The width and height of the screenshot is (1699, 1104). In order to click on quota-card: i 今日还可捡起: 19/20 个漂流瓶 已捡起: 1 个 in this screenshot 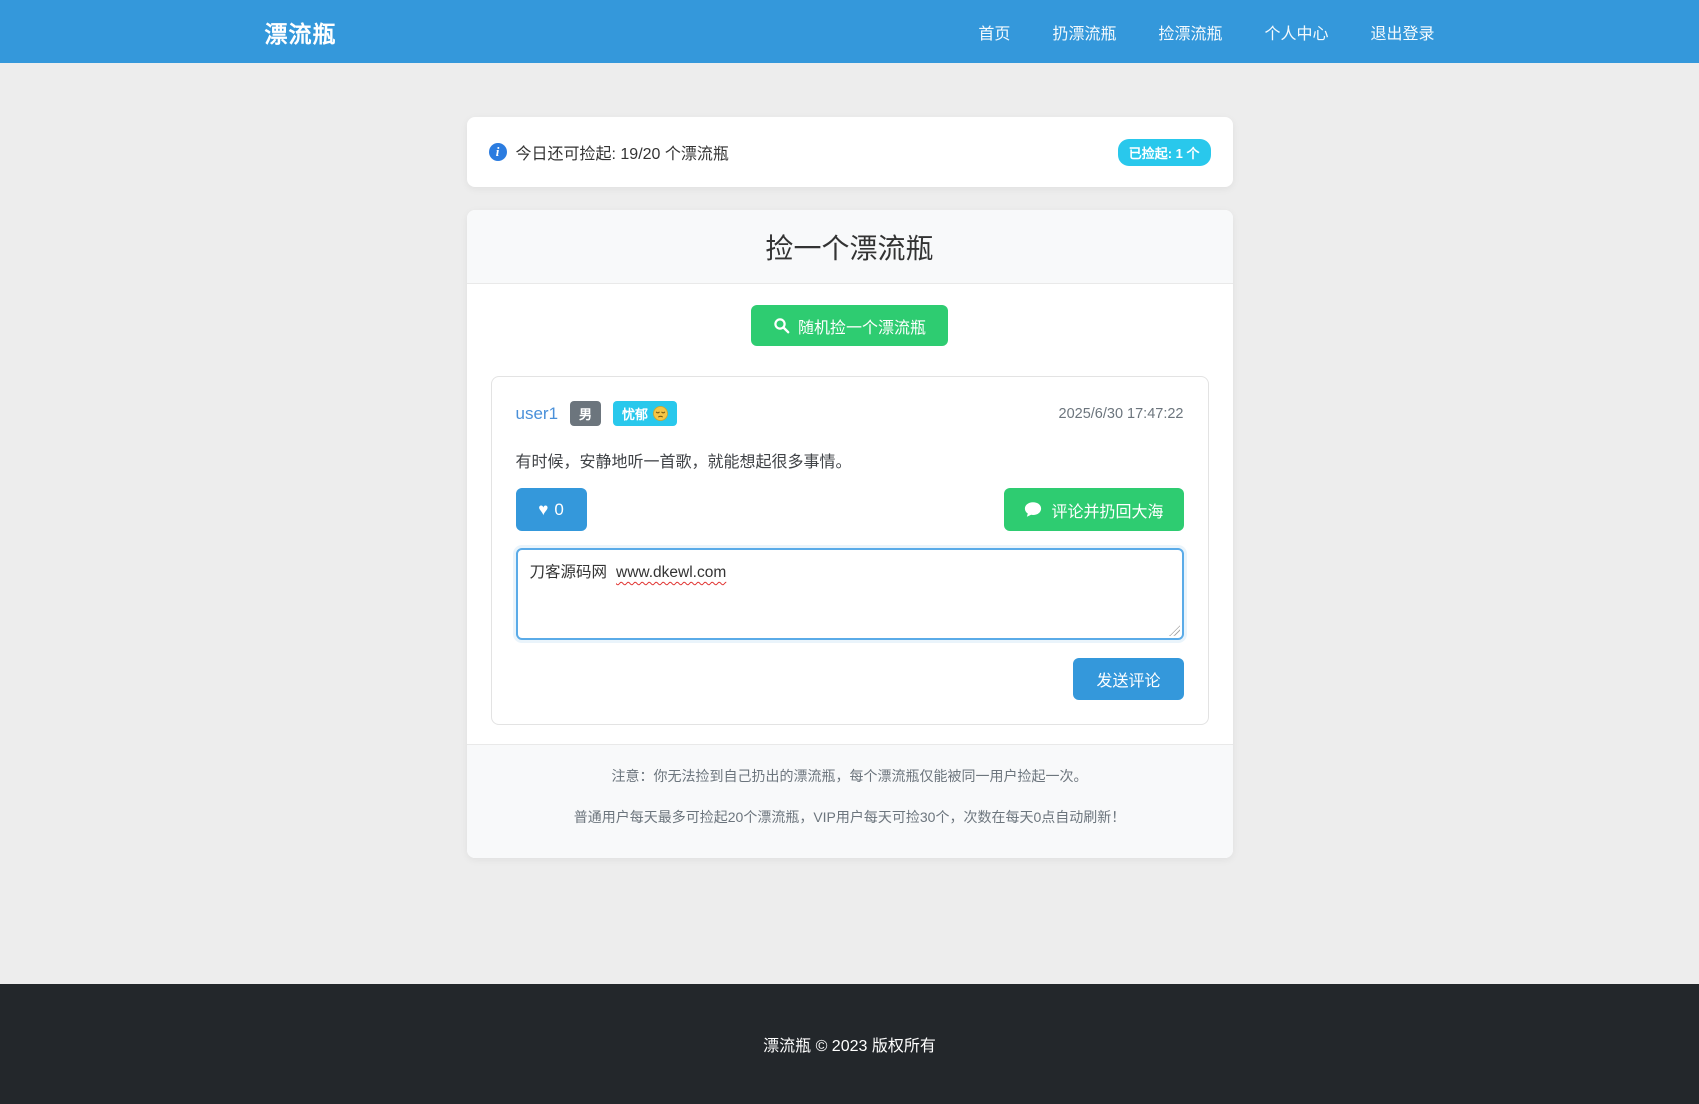, I will do `click(849, 152)`.